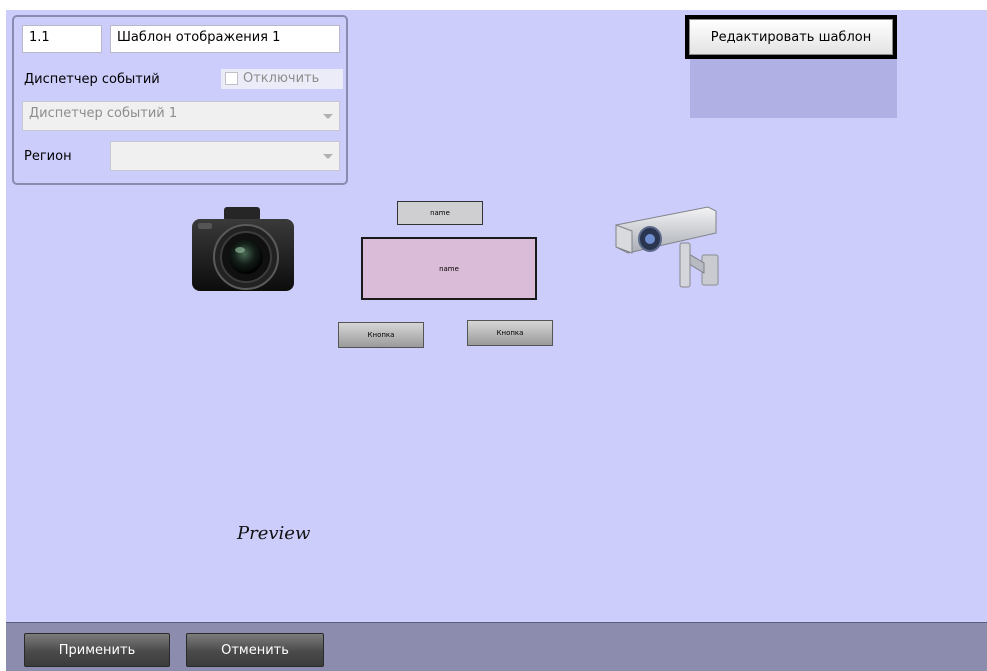  Describe the element at coordinates (440, 213) in the screenshot. I see `name-text-element: name` at that location.